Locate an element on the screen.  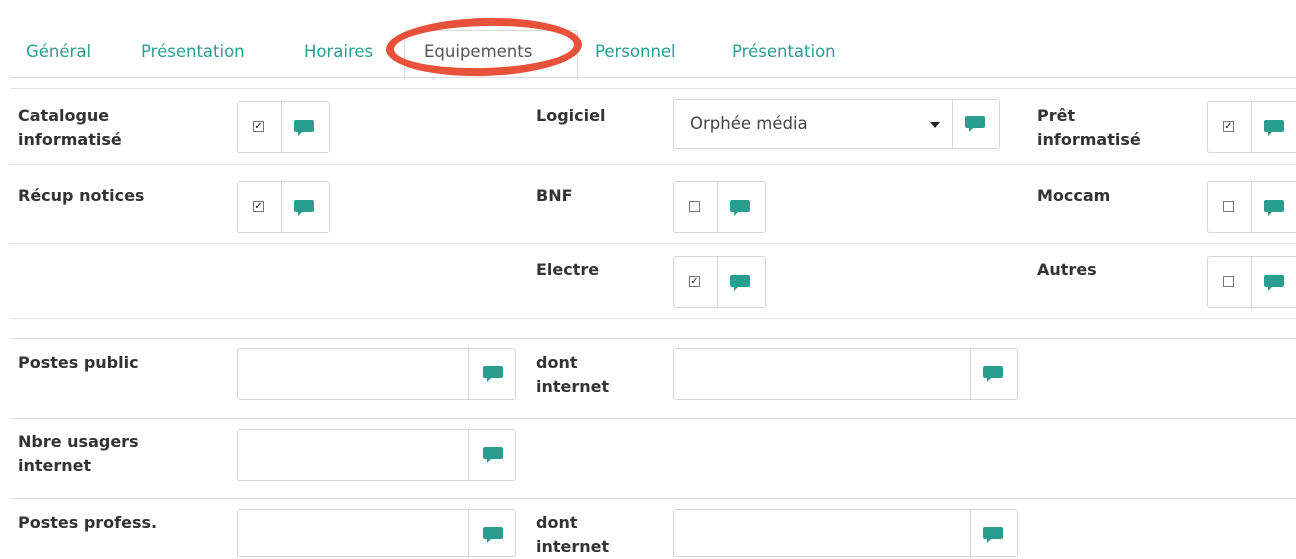
postes-public-label: Postes public is located at coordinates (78, 362).